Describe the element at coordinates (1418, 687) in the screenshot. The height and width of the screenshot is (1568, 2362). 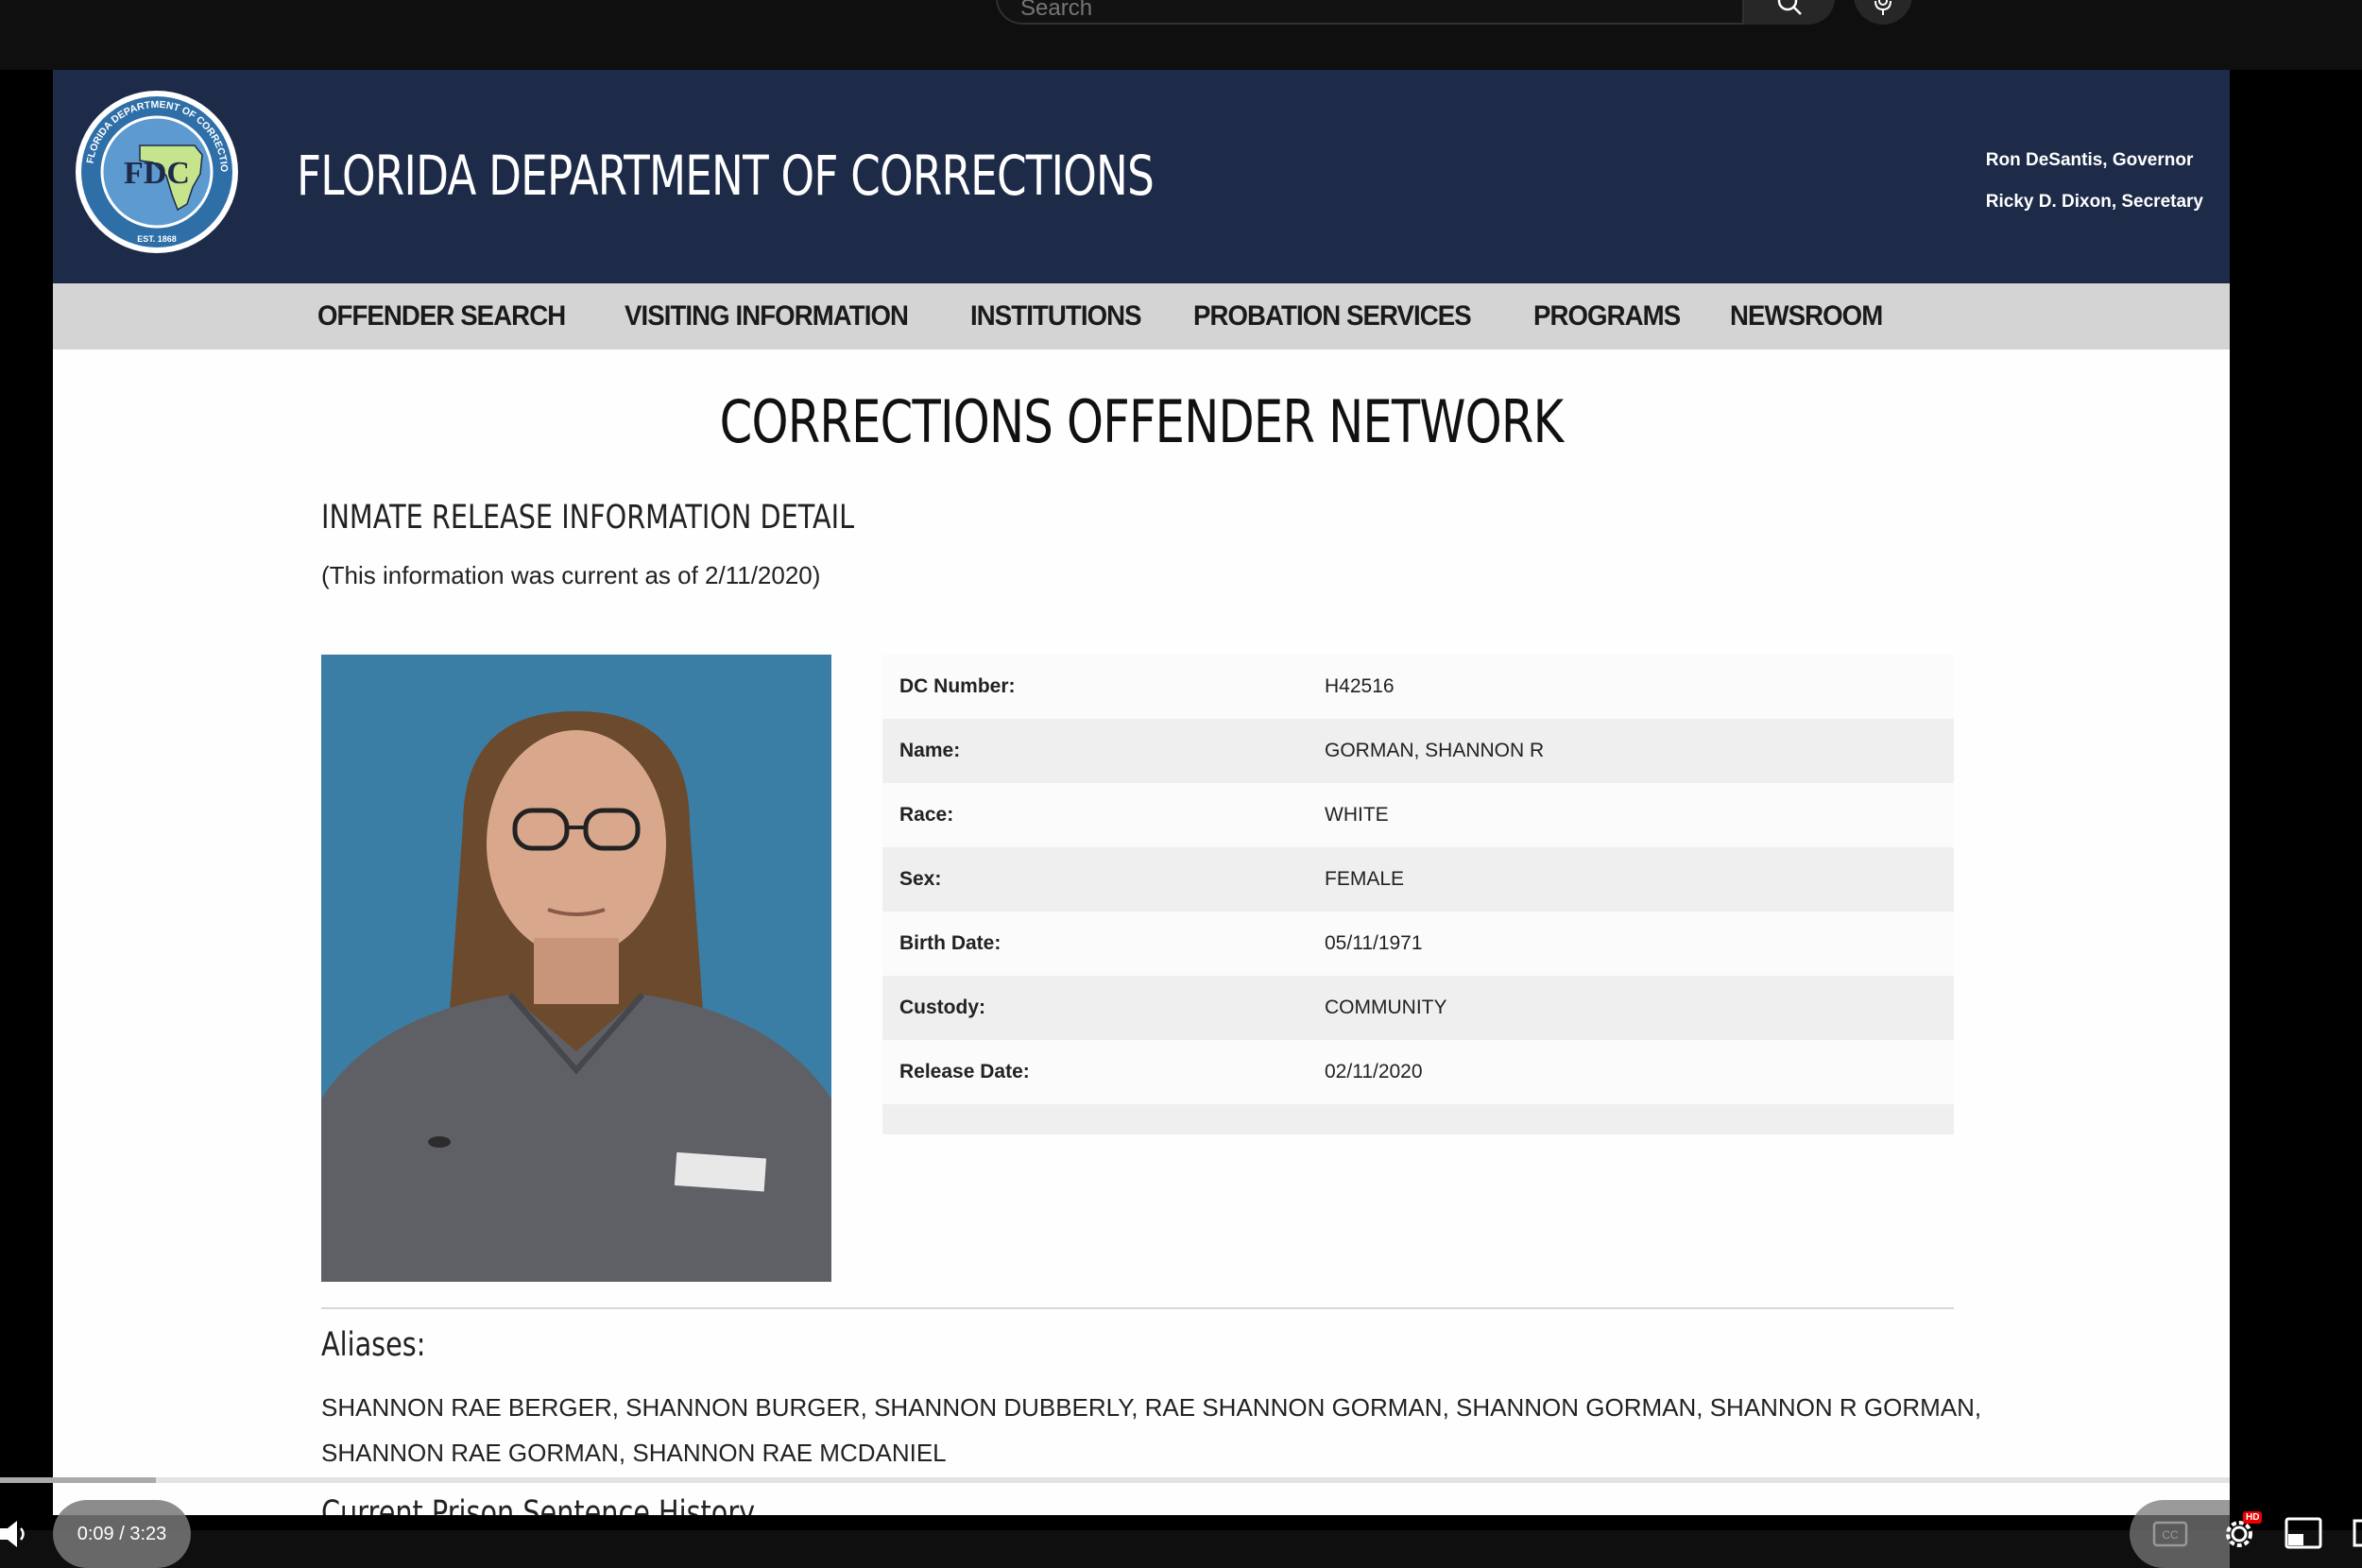
I see `table-row: DC Number: H42516` at that location.